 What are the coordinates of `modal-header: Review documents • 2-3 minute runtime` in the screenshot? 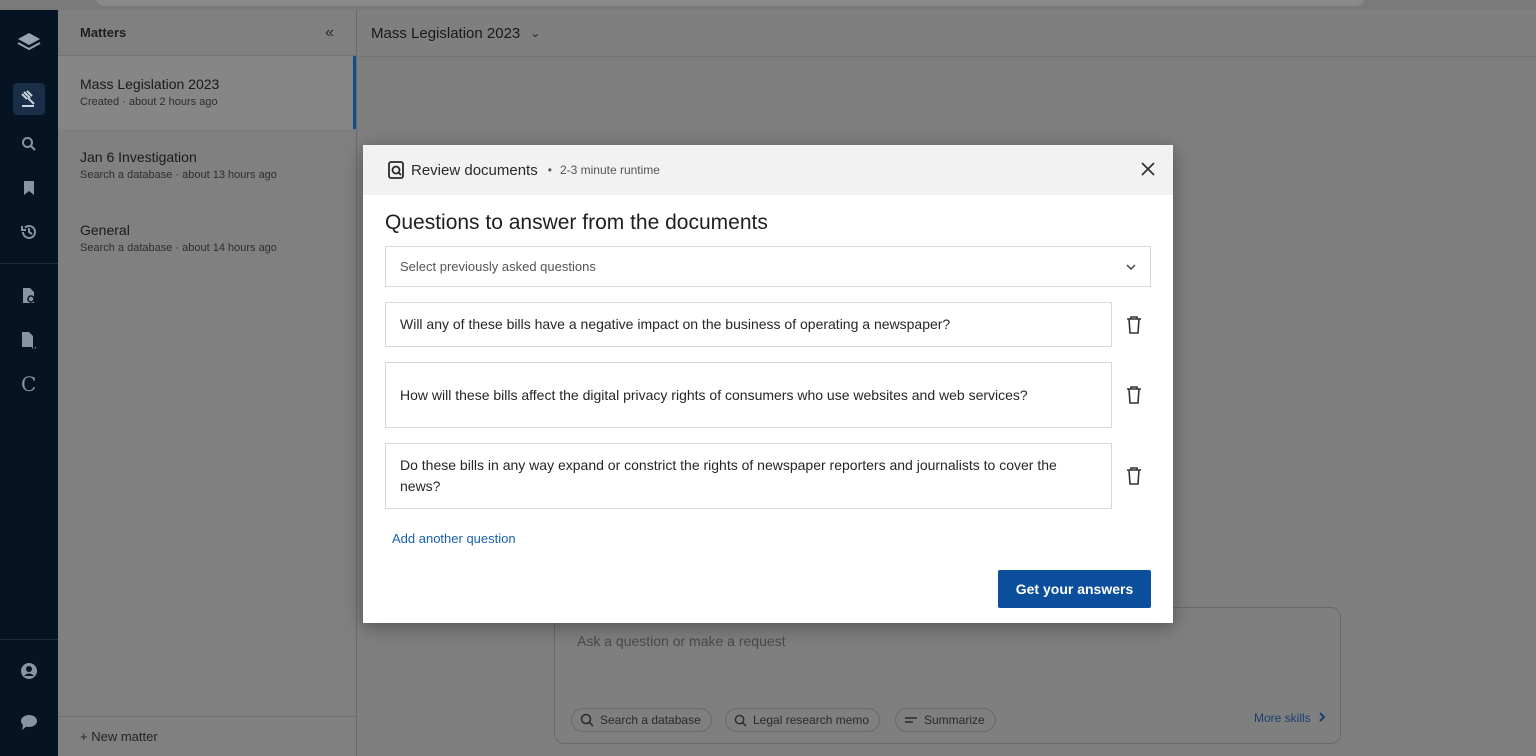 It's located at (768, 170).